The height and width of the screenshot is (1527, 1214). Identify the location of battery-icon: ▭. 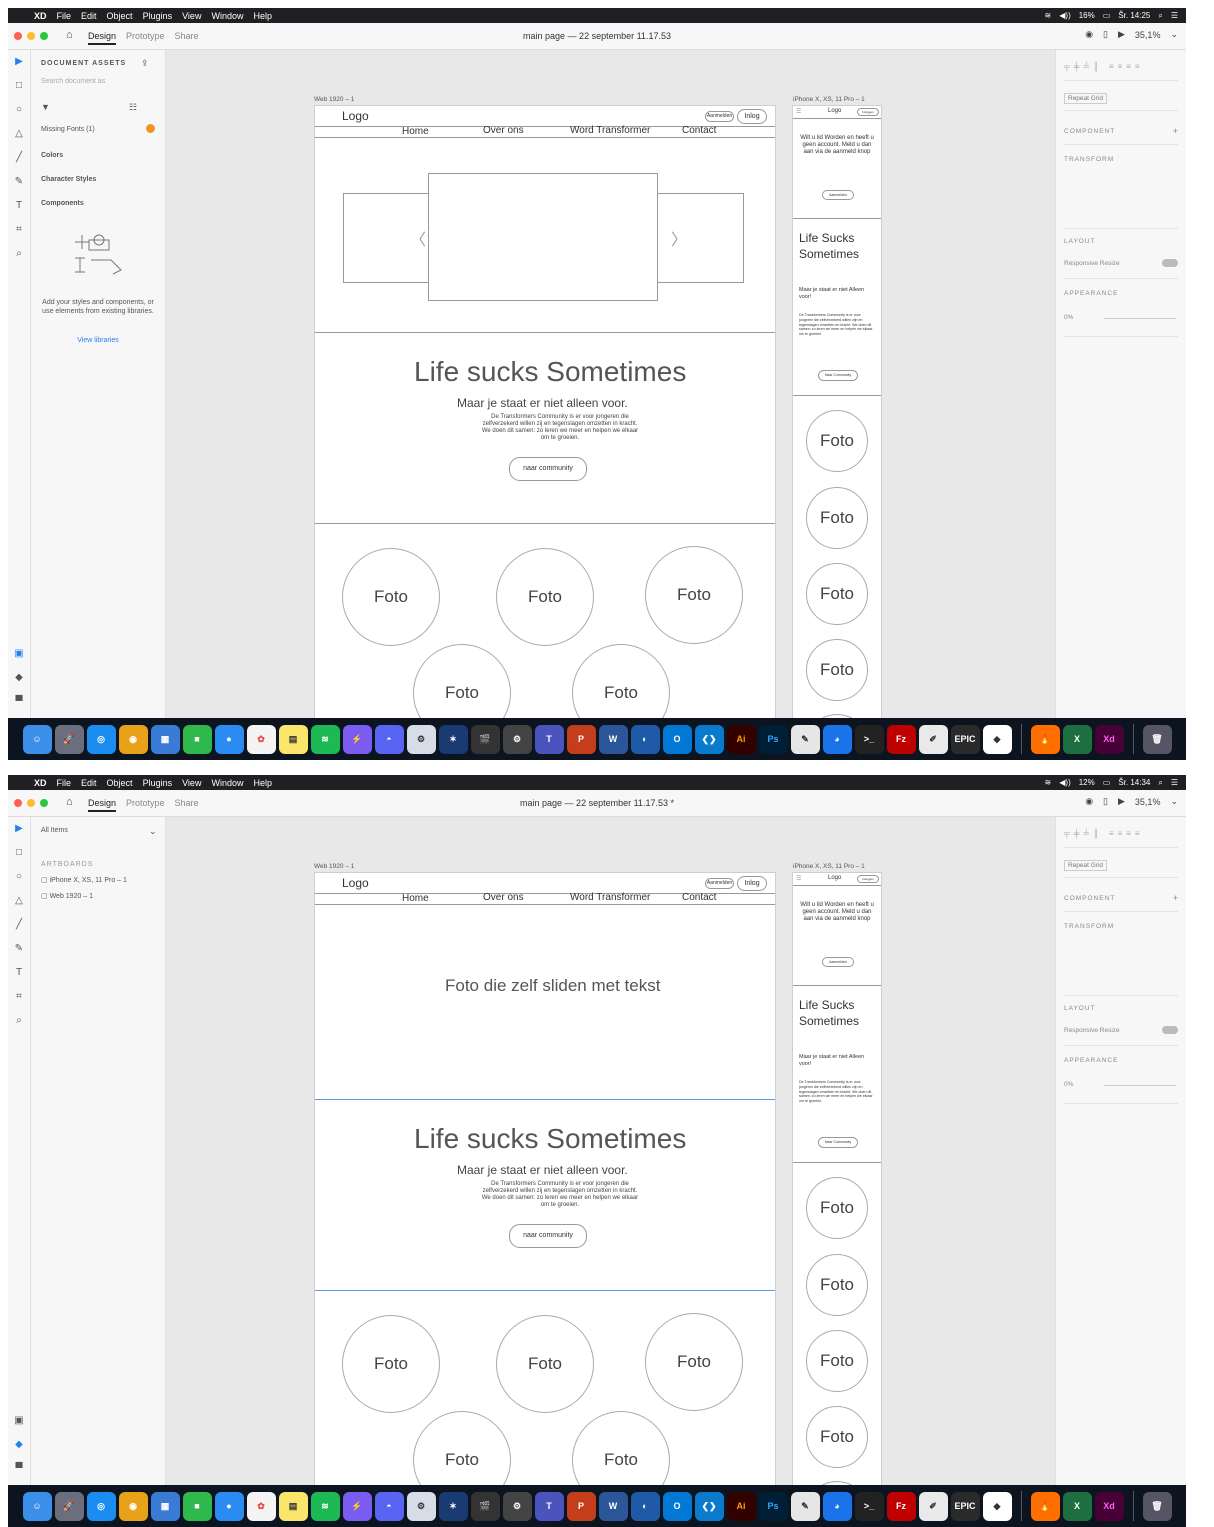
(1107, 782).